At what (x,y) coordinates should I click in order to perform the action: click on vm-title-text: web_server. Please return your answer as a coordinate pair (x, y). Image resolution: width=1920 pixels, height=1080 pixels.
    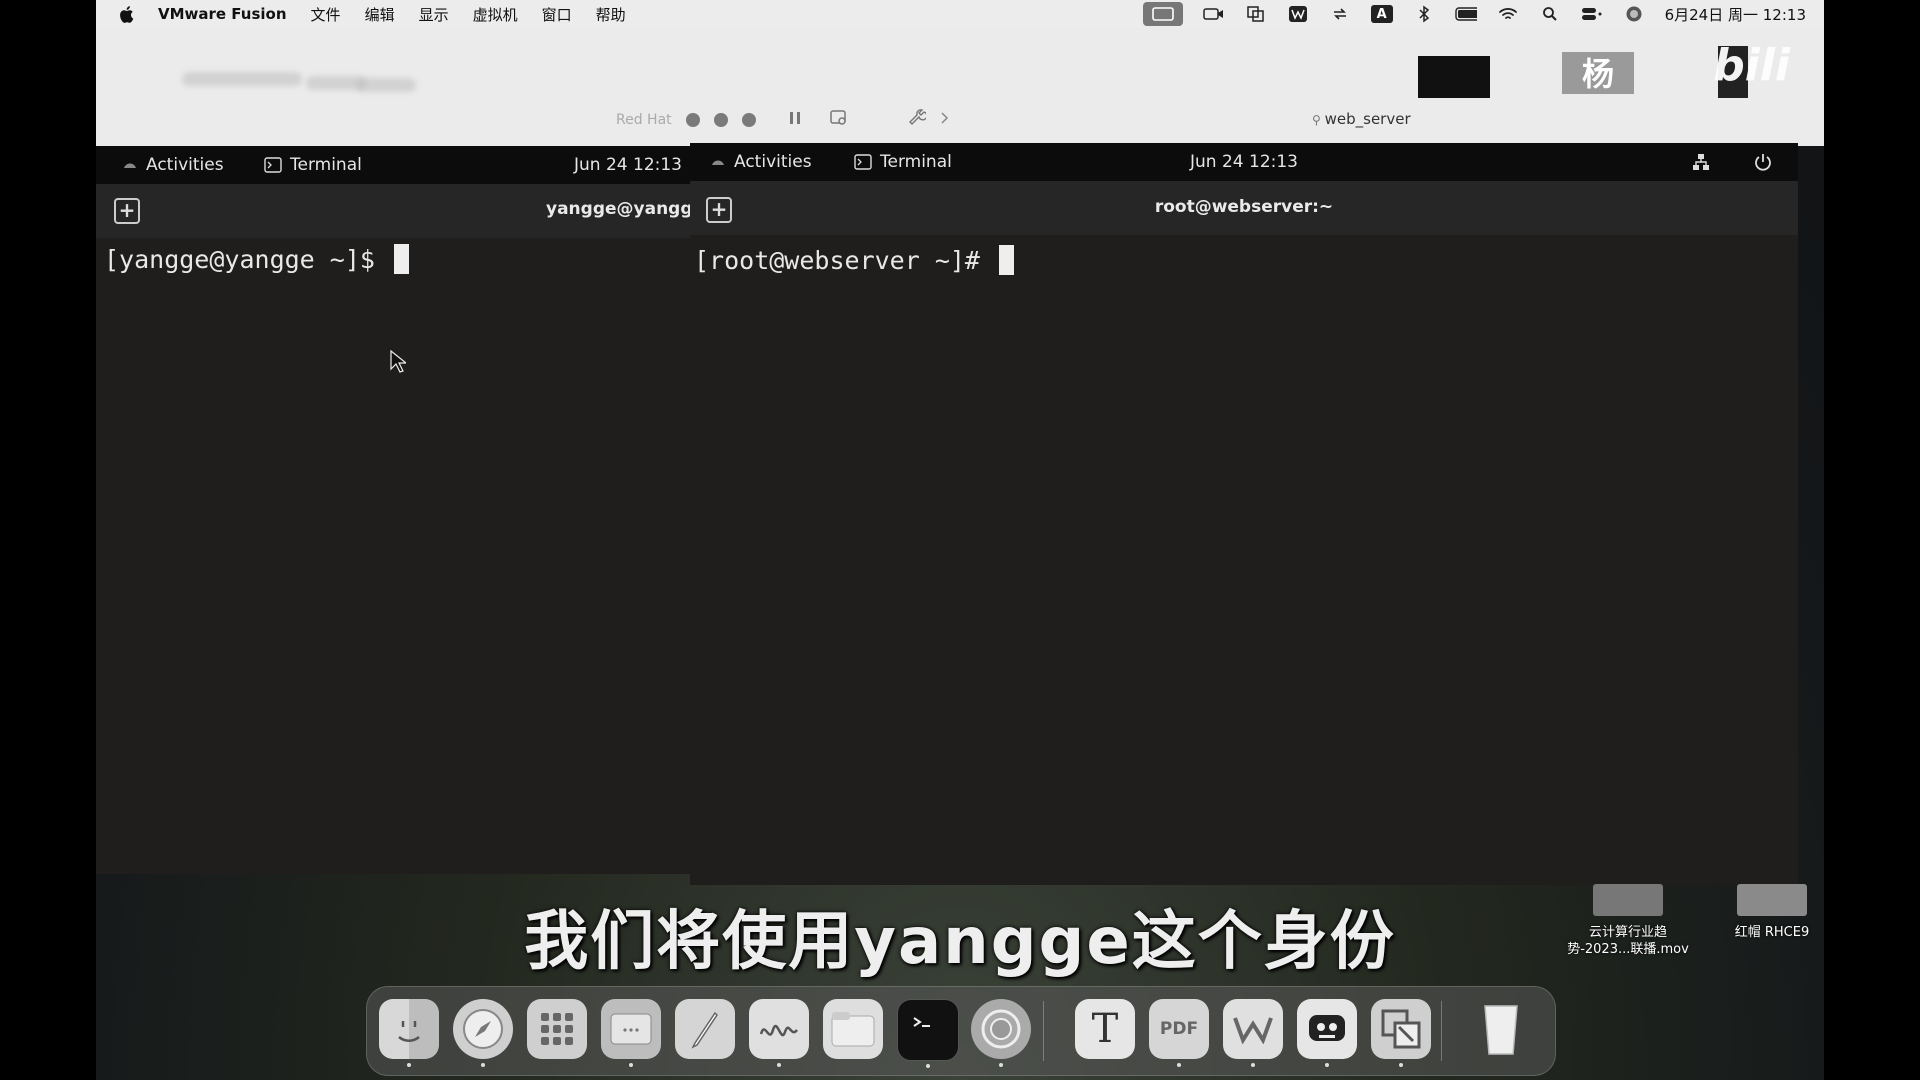
    Looking at the image, I should click on (1367, 119).